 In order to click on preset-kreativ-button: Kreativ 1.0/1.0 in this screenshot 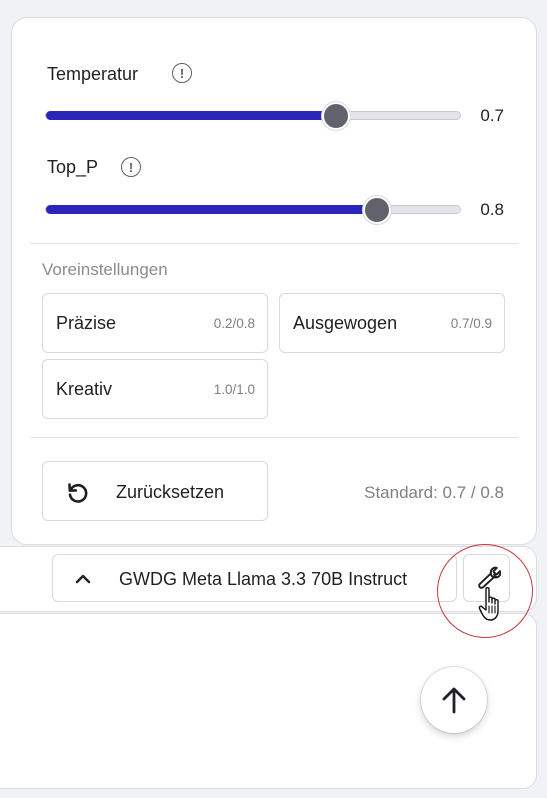, I will do `click(155, 389)`.